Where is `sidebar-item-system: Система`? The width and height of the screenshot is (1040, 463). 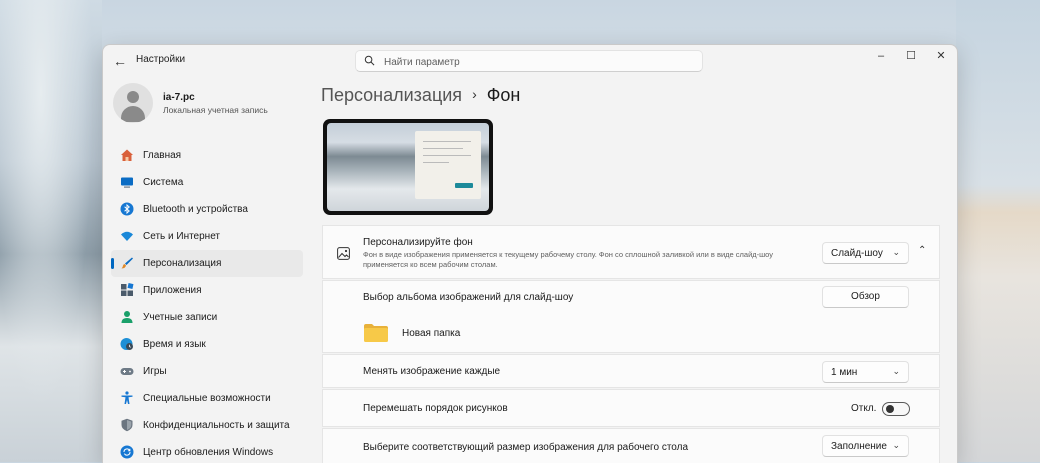 sidebar-item-system: Система is located at coordinates (207, 182).